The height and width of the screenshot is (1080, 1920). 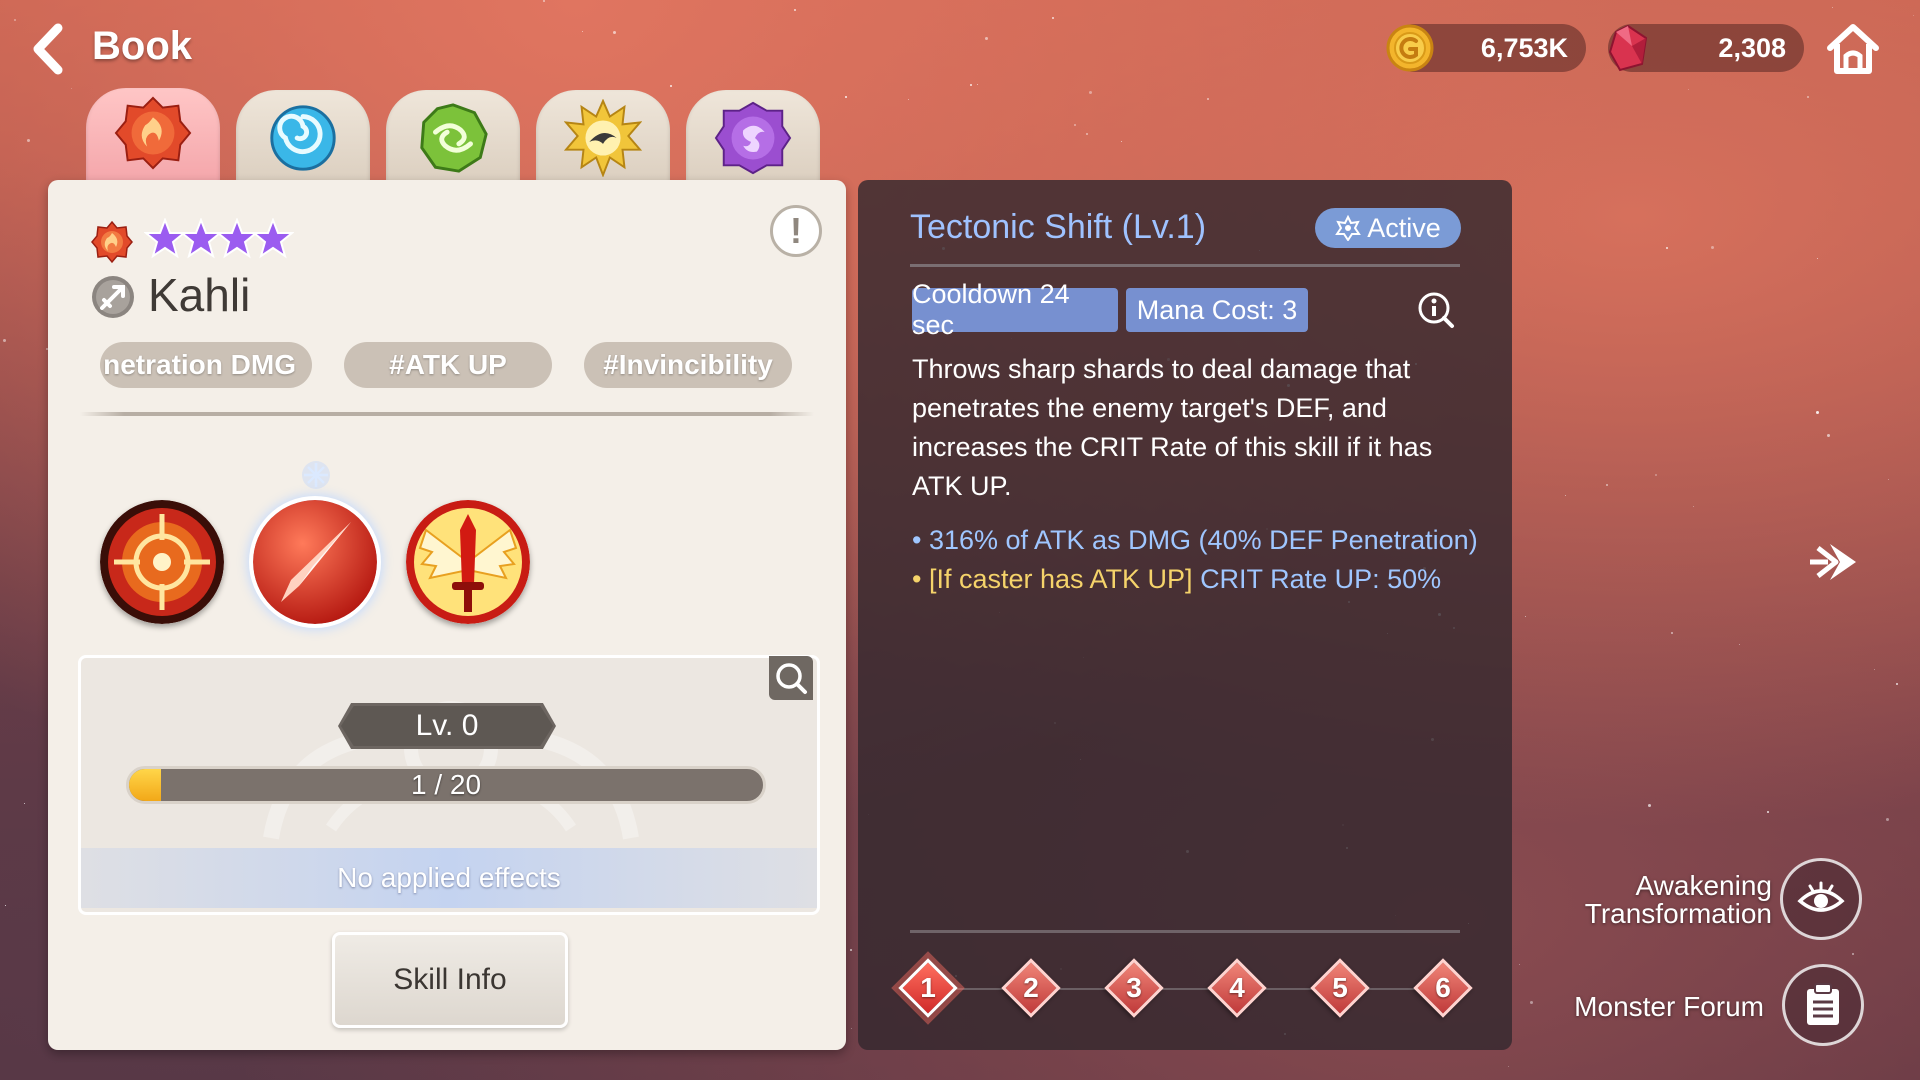 I want to click on gold-counter: 6,753K, so click(x=1486, y=48).